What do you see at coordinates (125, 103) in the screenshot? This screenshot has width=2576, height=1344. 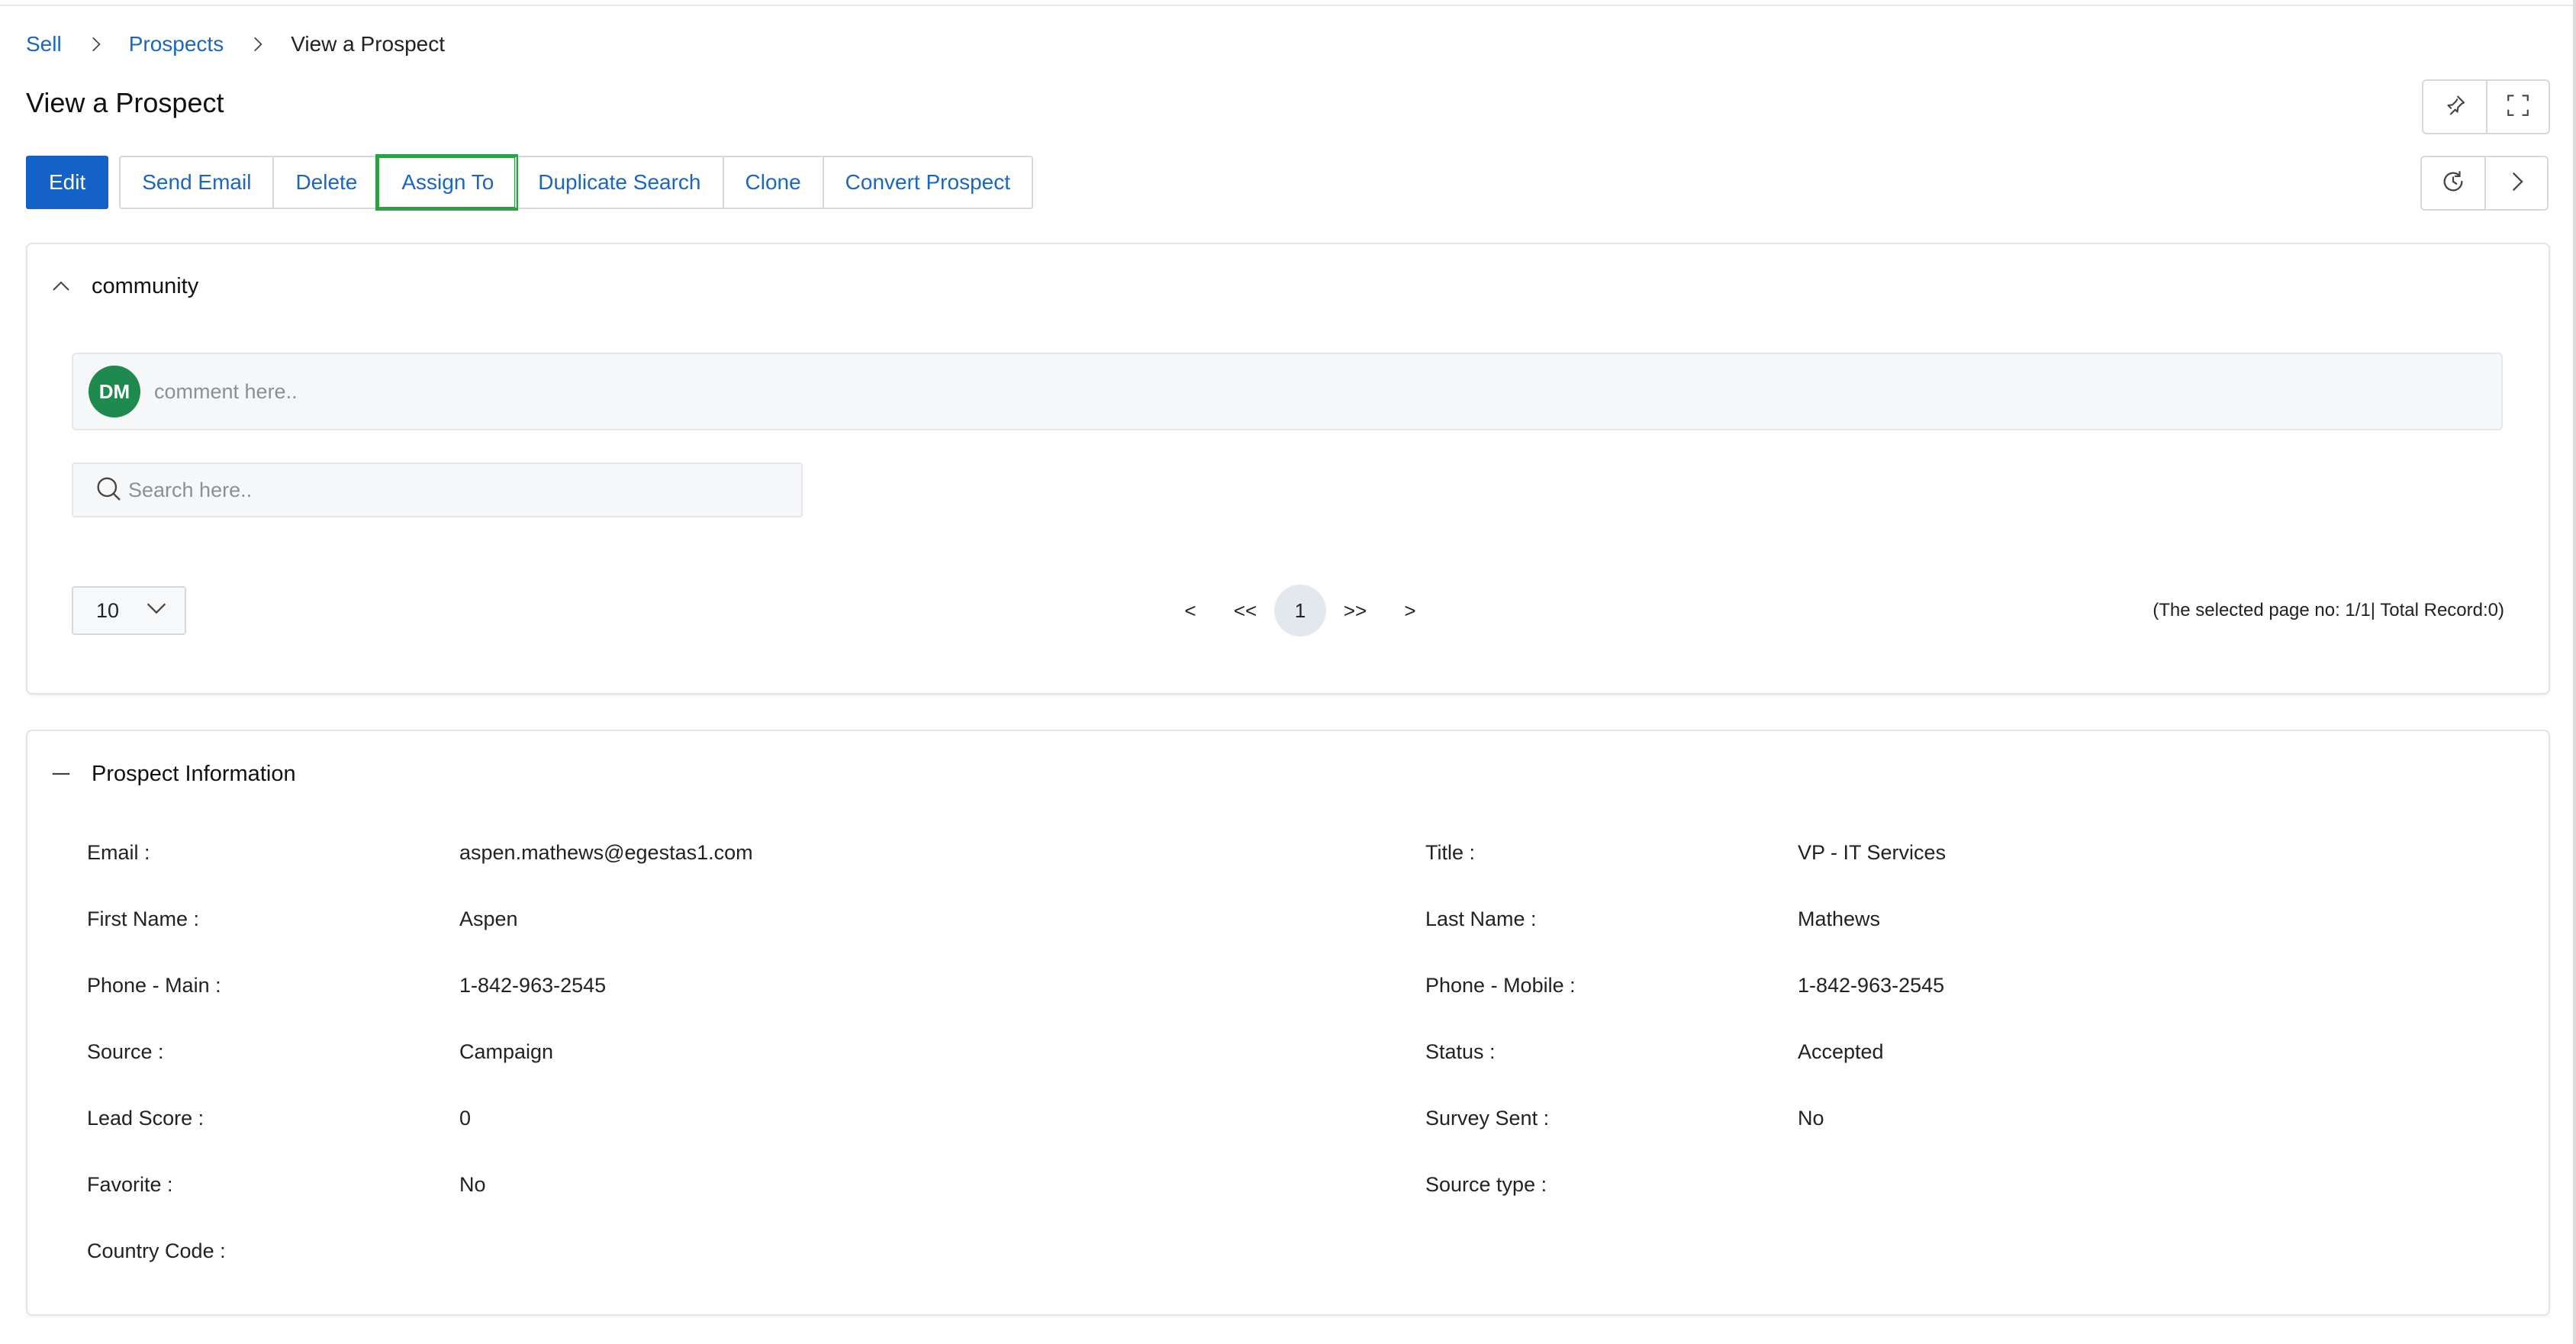 I see `page-title: View a Prospect` at bounding box center [125, 103].